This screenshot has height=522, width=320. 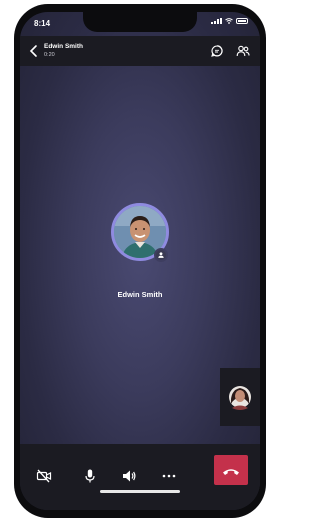 I want to click on call-controls, so click(x=140, y=477).